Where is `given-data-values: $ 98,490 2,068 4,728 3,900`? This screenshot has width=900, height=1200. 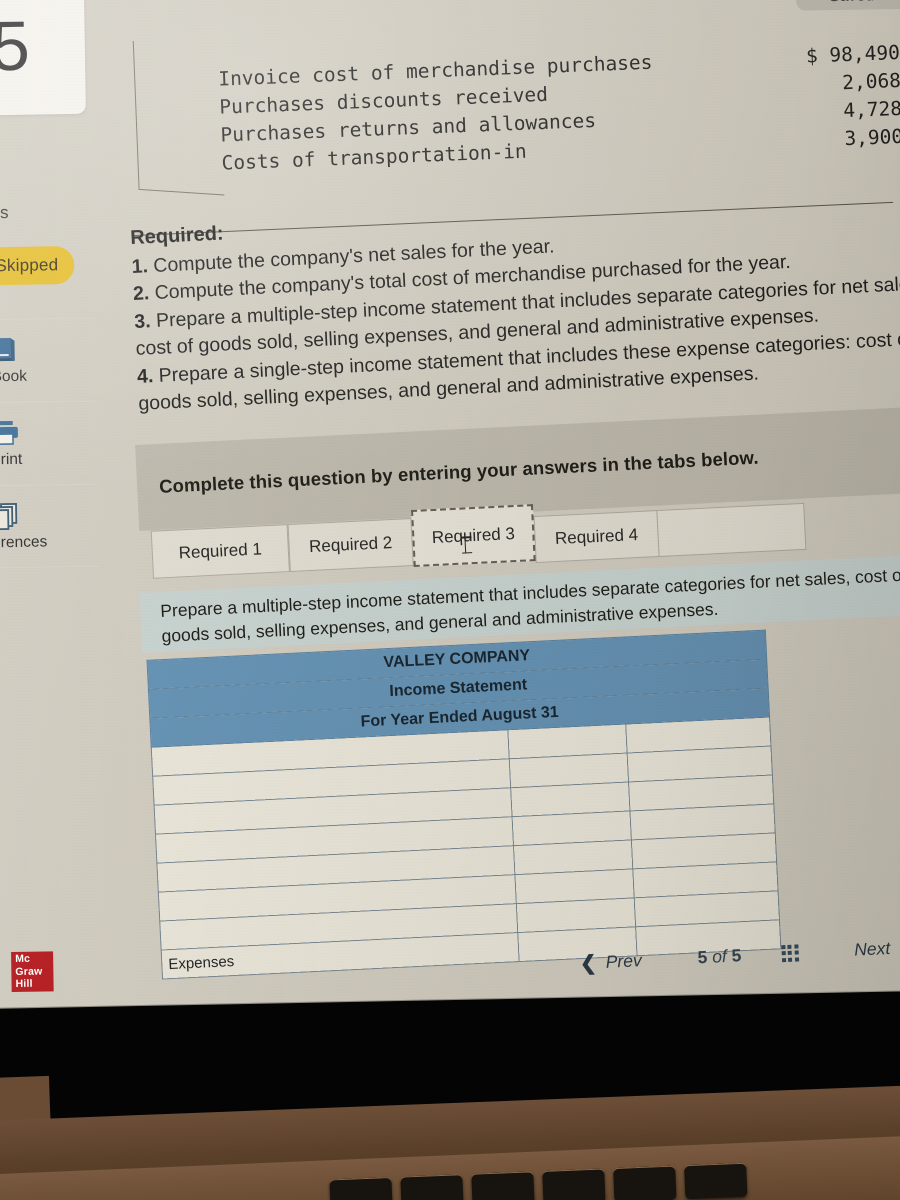 given-data-values: $ 98,490 2,068 4,728 3,900 is located at coordinates (852, 95).